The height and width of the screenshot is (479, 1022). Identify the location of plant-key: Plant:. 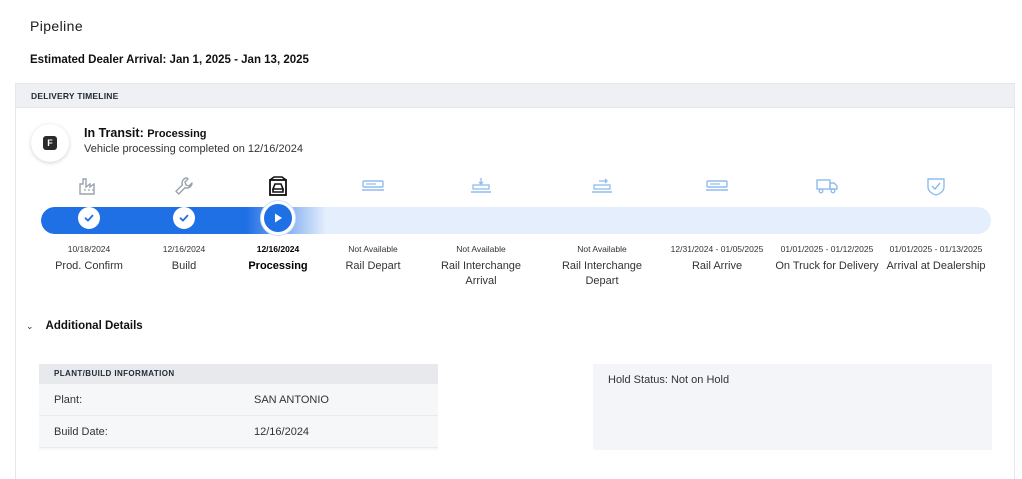
(68, 400).